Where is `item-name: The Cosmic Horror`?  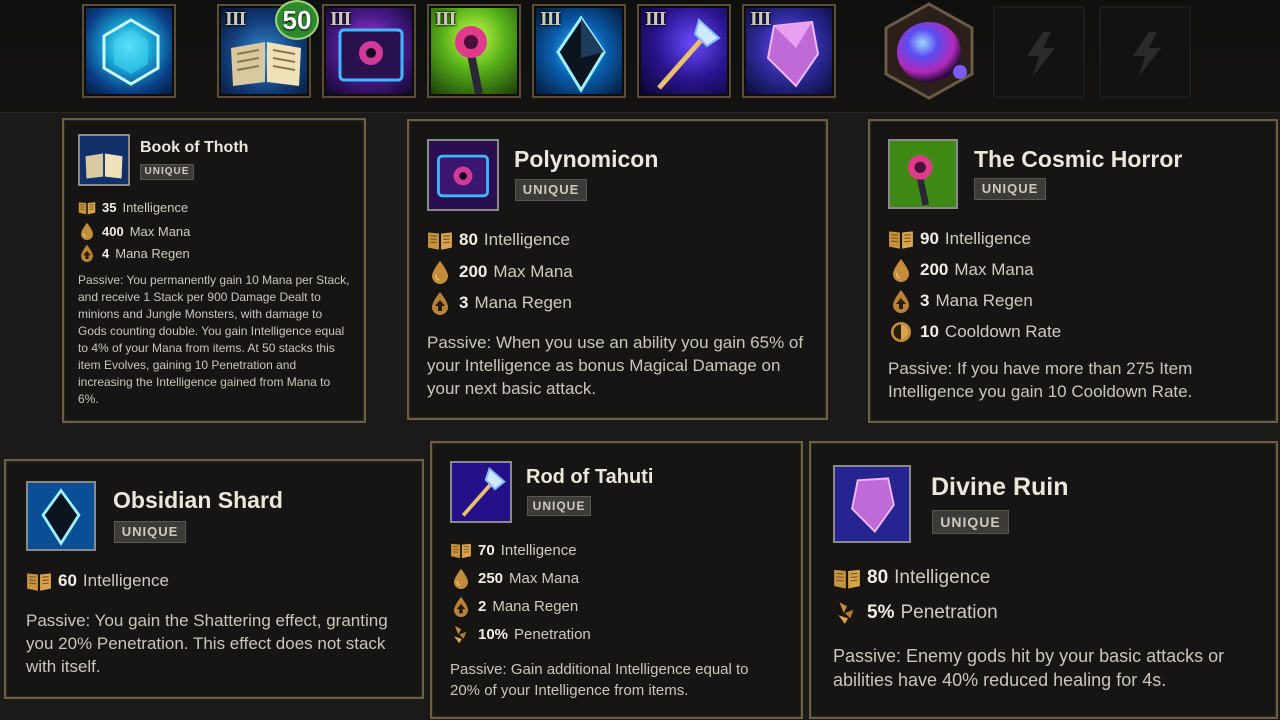
item-name: The Cosmic Horror is located at coordinates (1078, 159).